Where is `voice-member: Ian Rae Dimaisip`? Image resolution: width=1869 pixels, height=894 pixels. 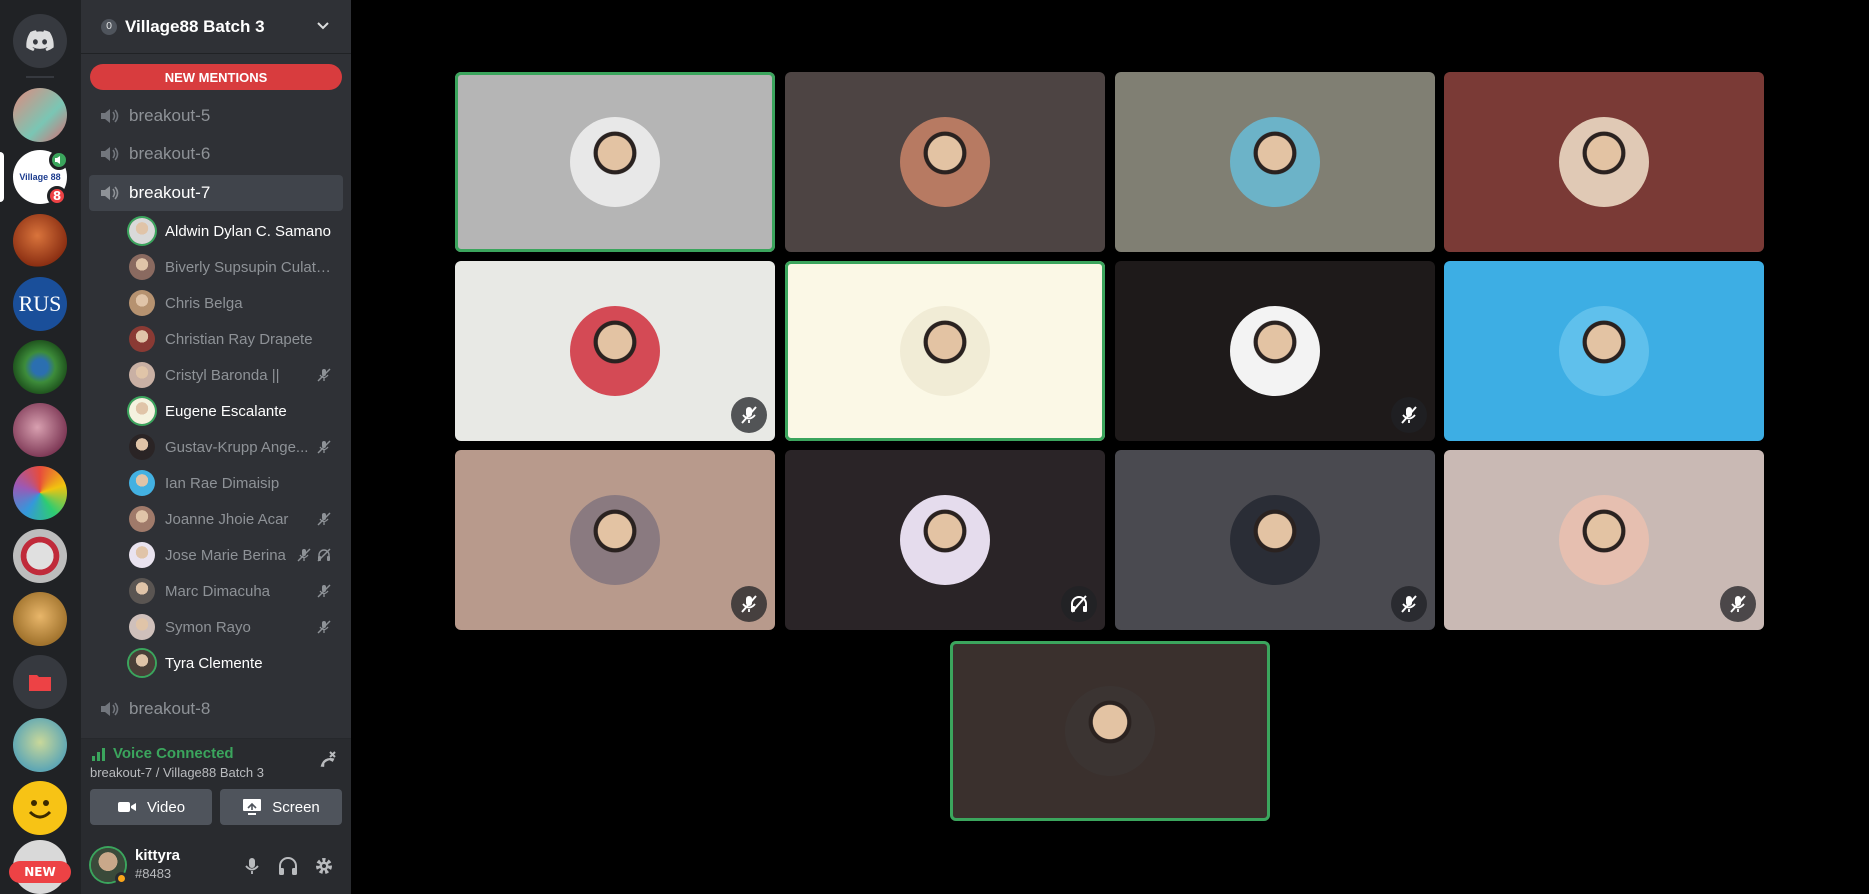 voice-member: Ian Rae Dimaisip is located at coordinates (236, 483).